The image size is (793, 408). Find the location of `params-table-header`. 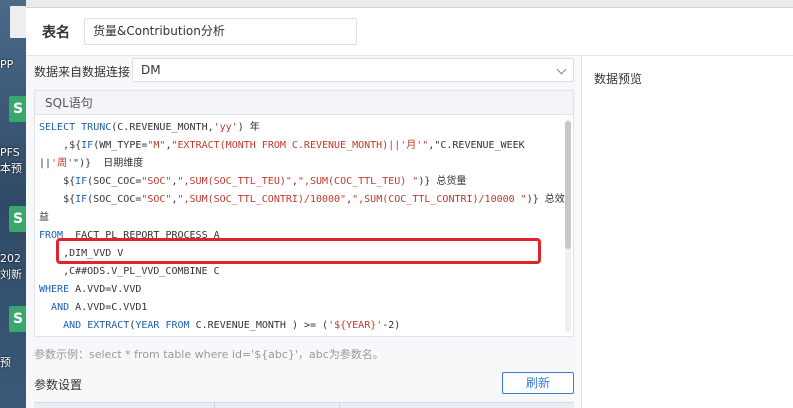

params-table-header is located at coordinates (304, 405).